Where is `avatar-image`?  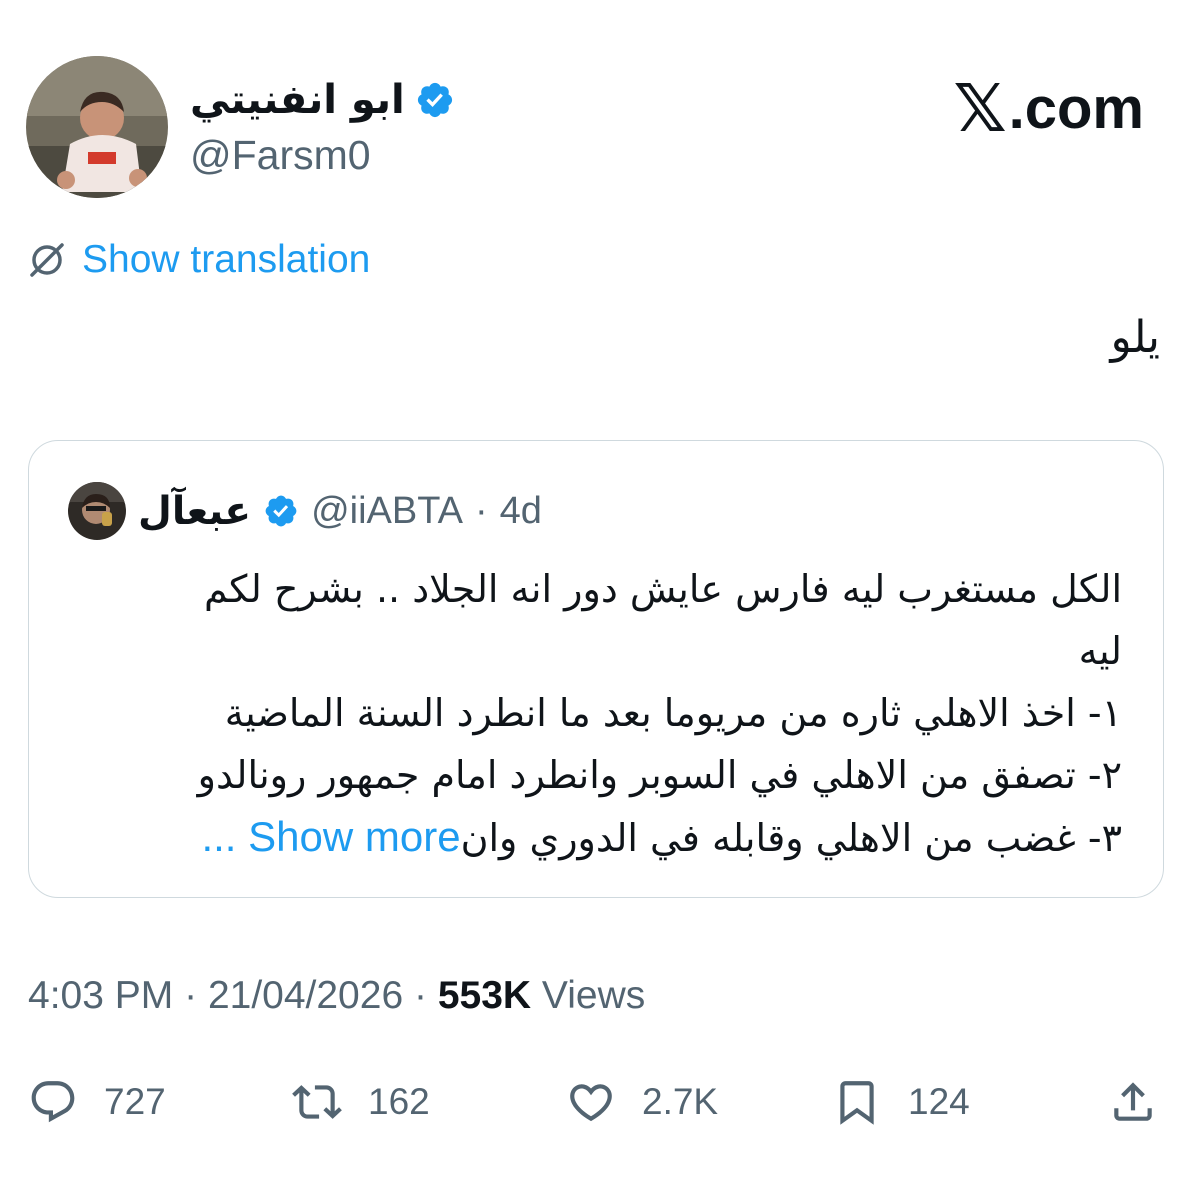
avatar-image is located at coordinates (97, 127).